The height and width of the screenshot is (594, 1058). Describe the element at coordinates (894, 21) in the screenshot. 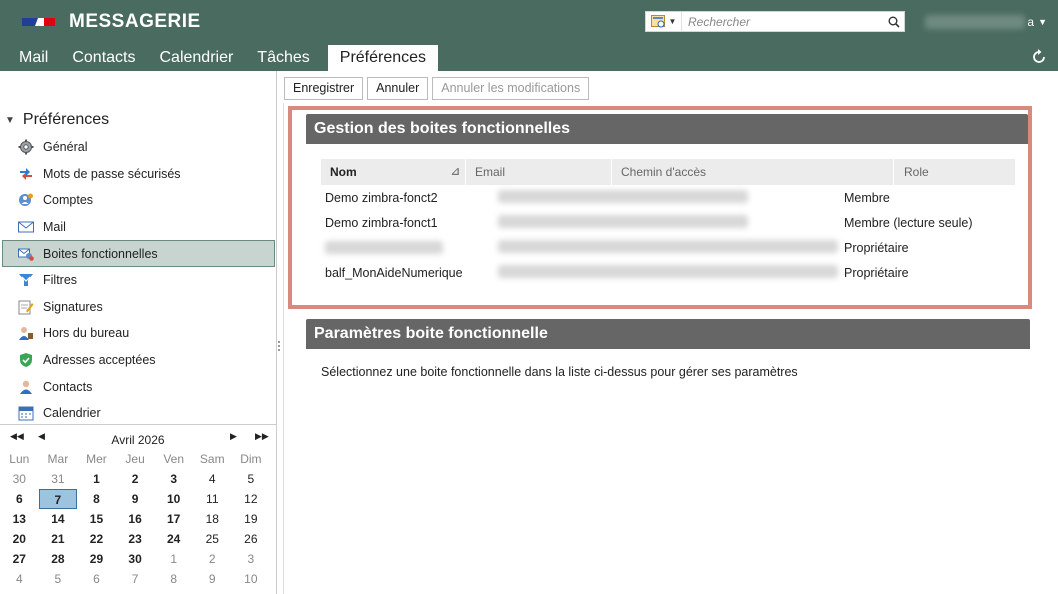

I see `search-icon` at that location.